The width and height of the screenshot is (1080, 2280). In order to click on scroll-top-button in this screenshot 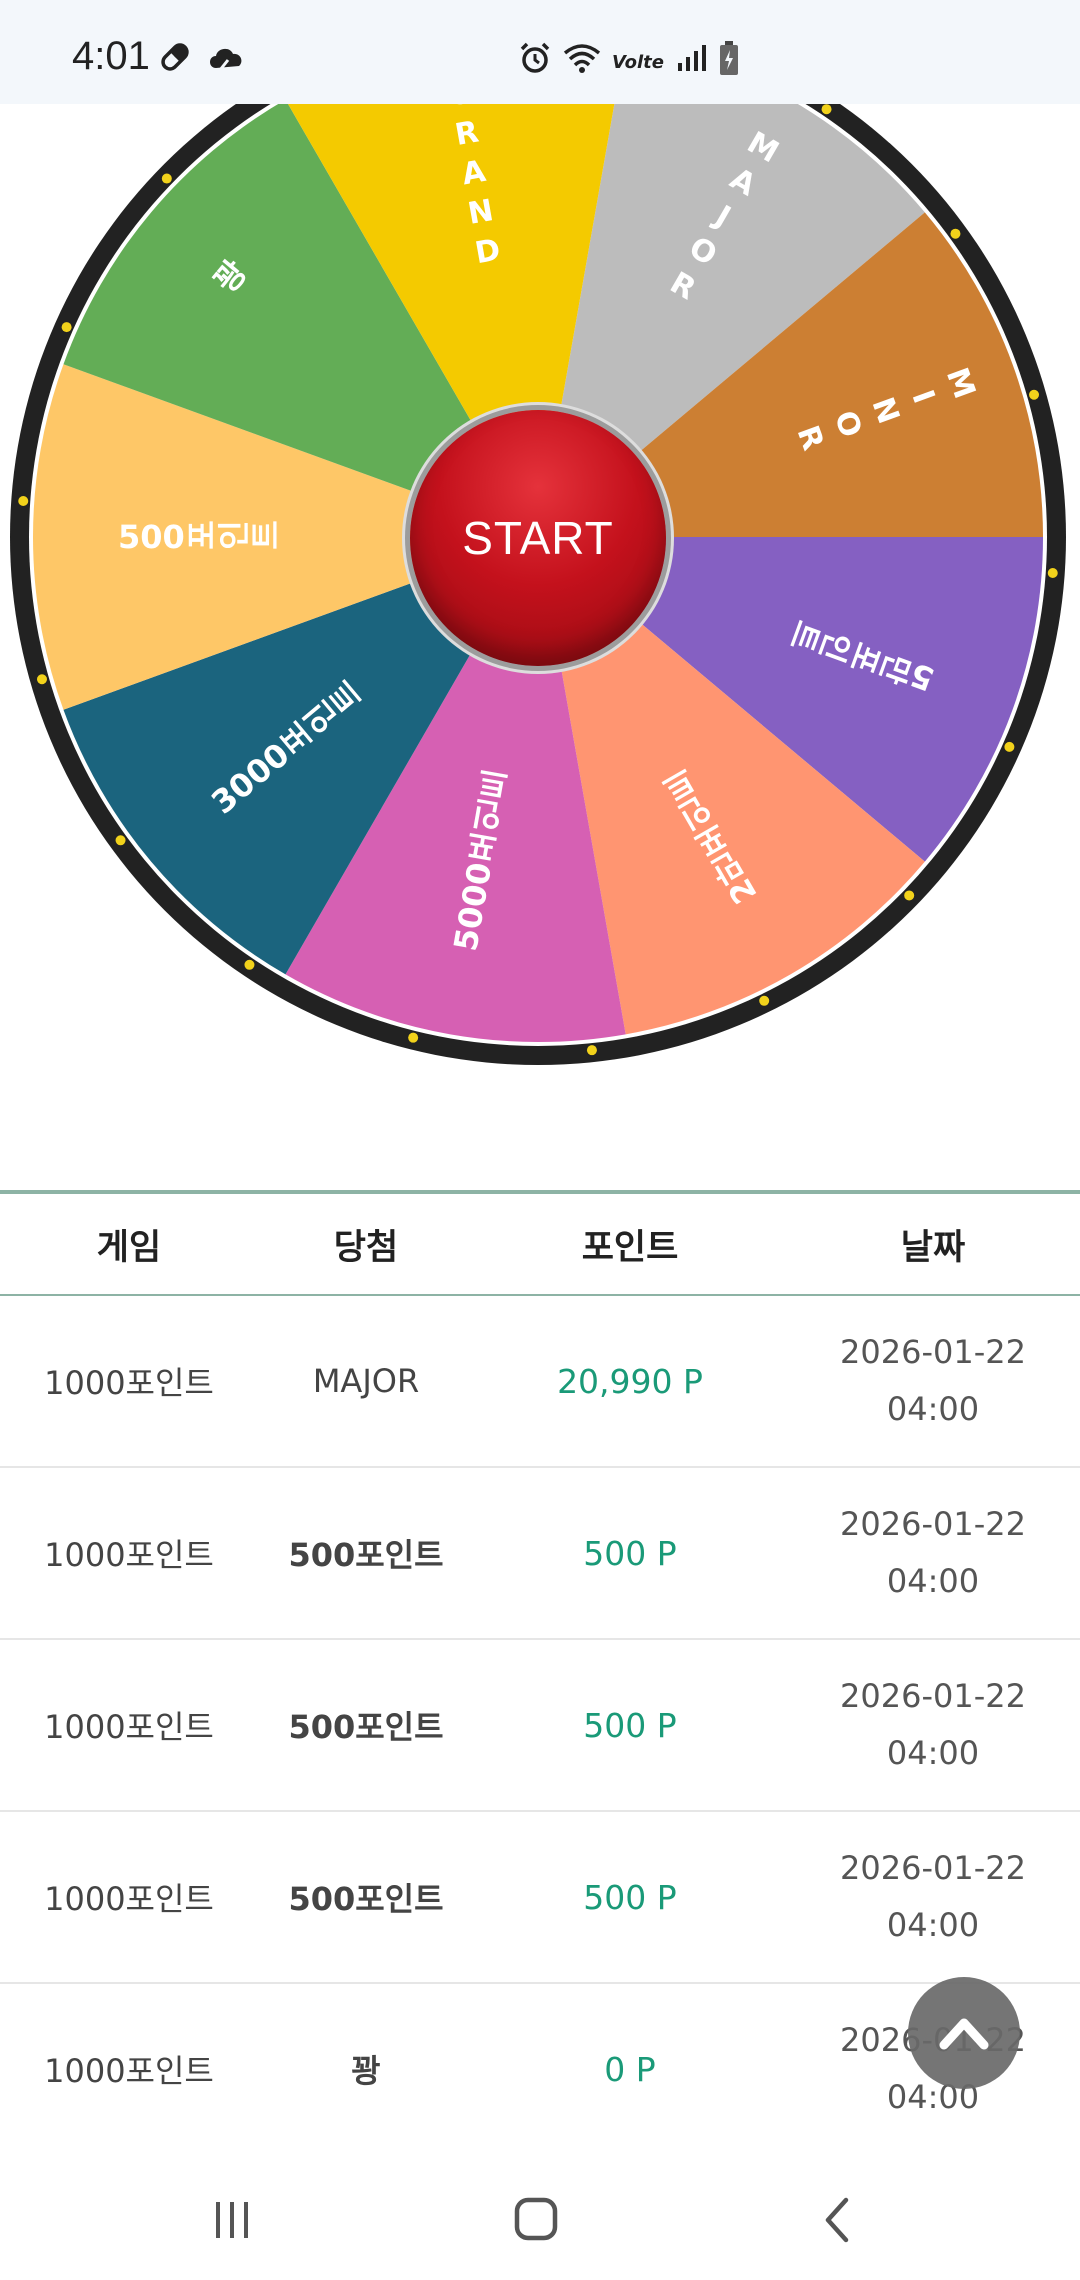, I will do `click(964, 2033)`.